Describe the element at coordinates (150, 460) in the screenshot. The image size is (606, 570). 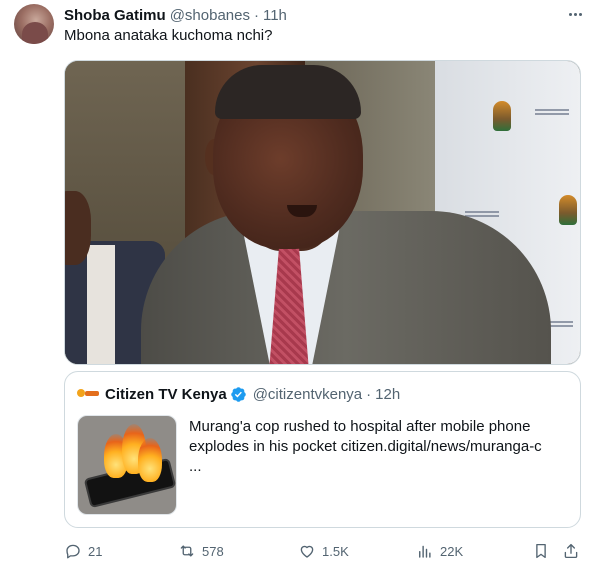
I see `flame-graphic` at that location.